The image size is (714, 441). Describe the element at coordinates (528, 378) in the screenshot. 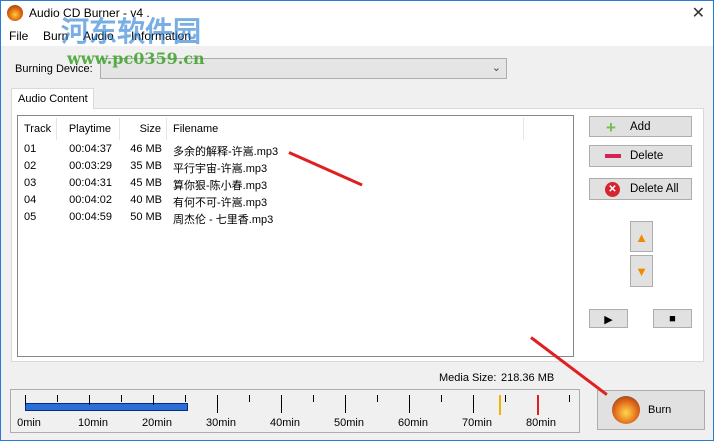

I see `media-size-value: 218.36 MB` at that location.